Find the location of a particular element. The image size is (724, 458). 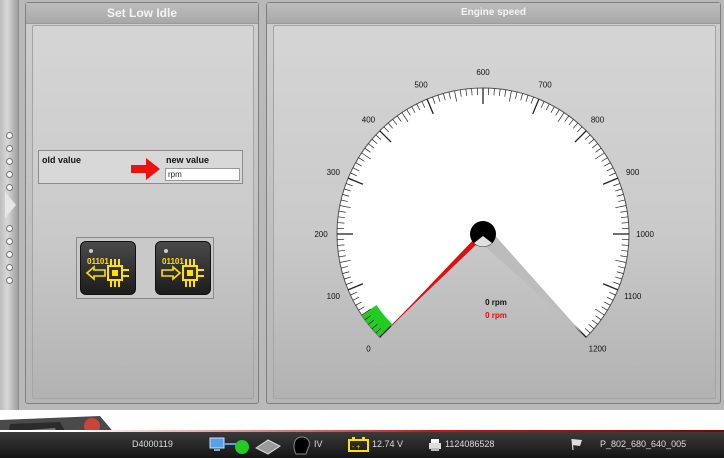

gauge-scale-label: 300 is located at coordinates (334, 172).